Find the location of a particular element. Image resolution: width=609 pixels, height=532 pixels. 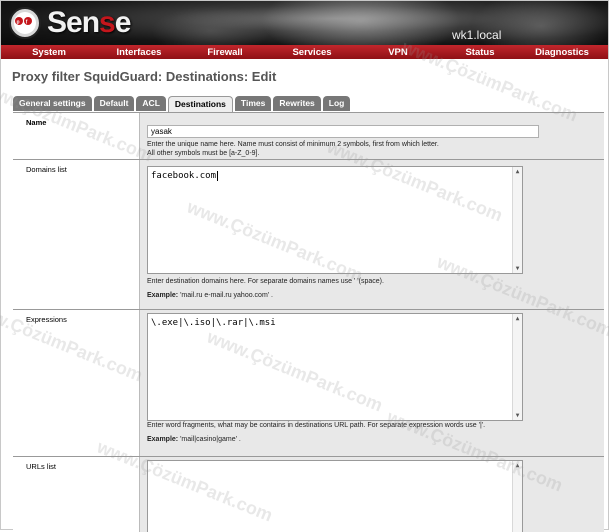

name-help-line2: All other symbols must be [a-Z_0-9]. is located at coordinates (203, 153).